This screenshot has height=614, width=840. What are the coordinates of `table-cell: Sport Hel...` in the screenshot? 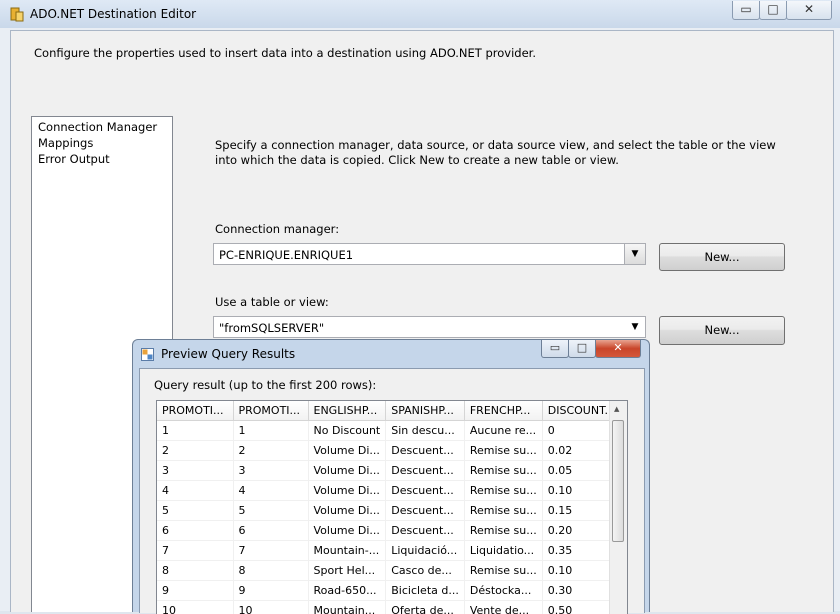 It's located at (347, 571).